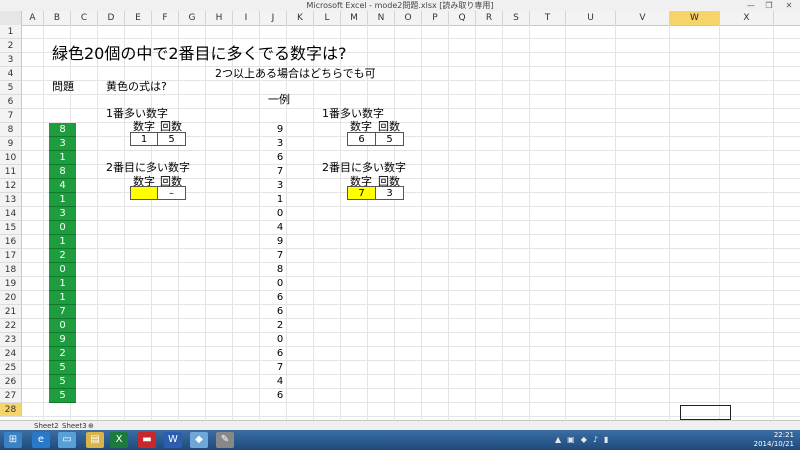 The image size is (800, 450). What do you see at coordinates (67, 440) in the screenshot?
I see `folder-icon: ▭` at bounding box center [67, 440].